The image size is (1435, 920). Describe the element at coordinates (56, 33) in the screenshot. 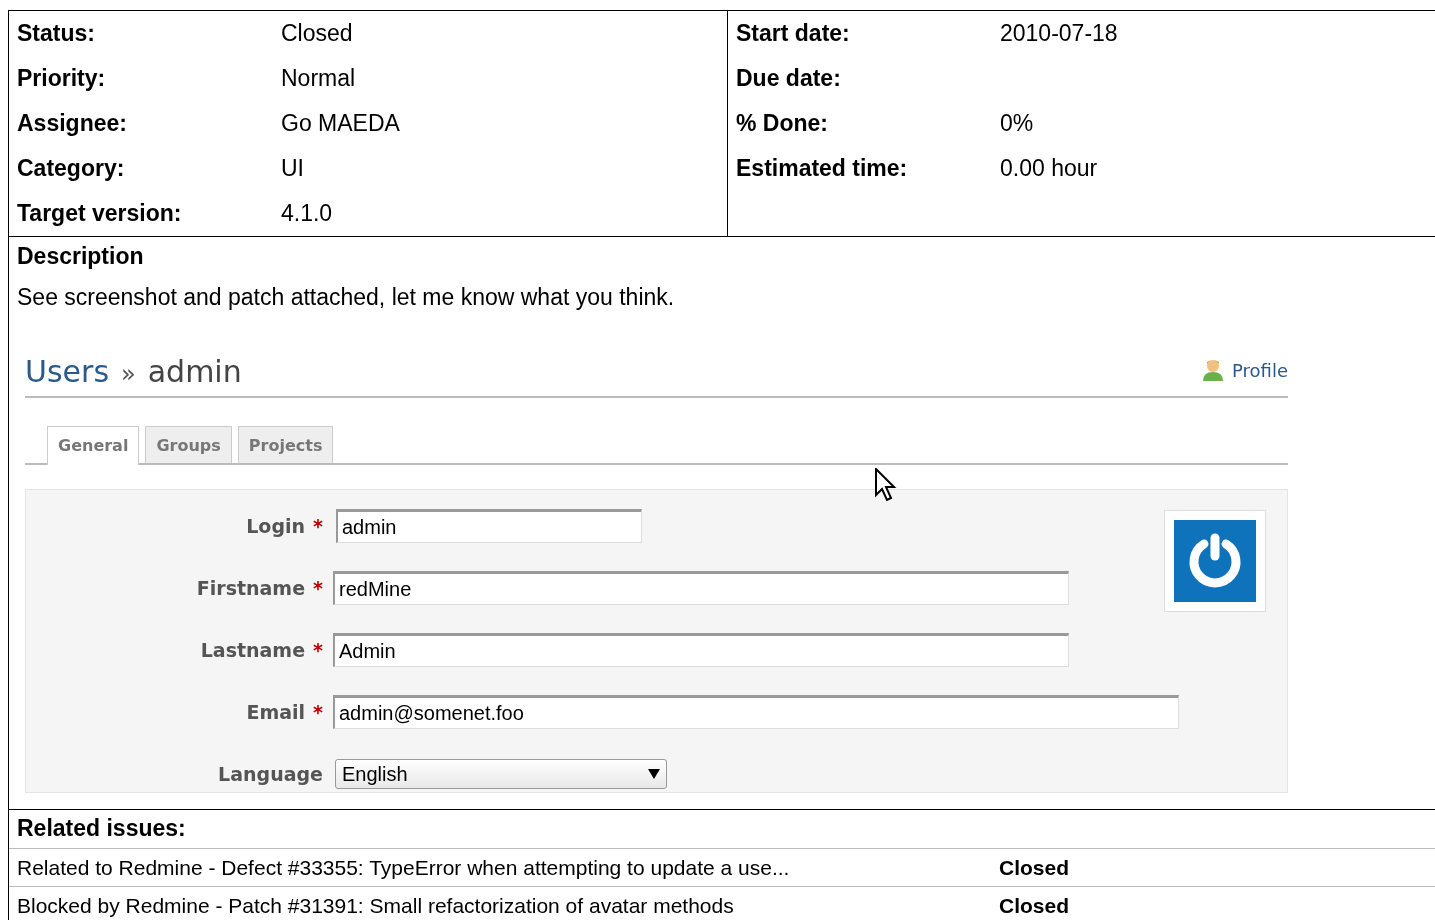

I see `attribute-label: Status:` at that location.